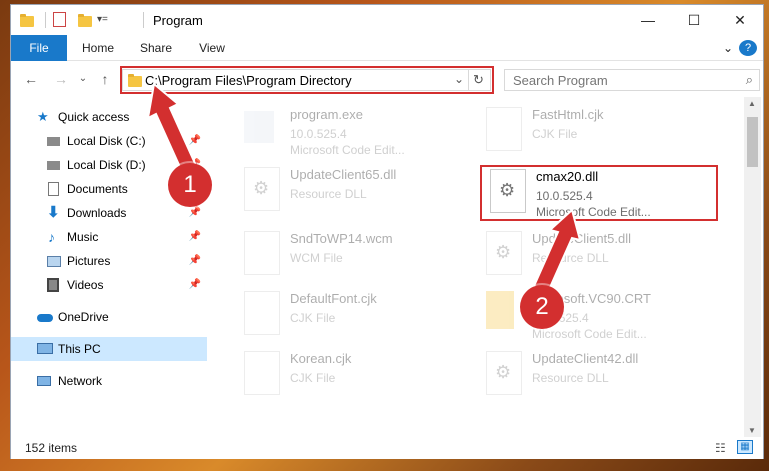 Image resolution: width=769 pixels, height=471 pixels. I want to click on file-name: UpdateClient42.dll, so click(585, 358).